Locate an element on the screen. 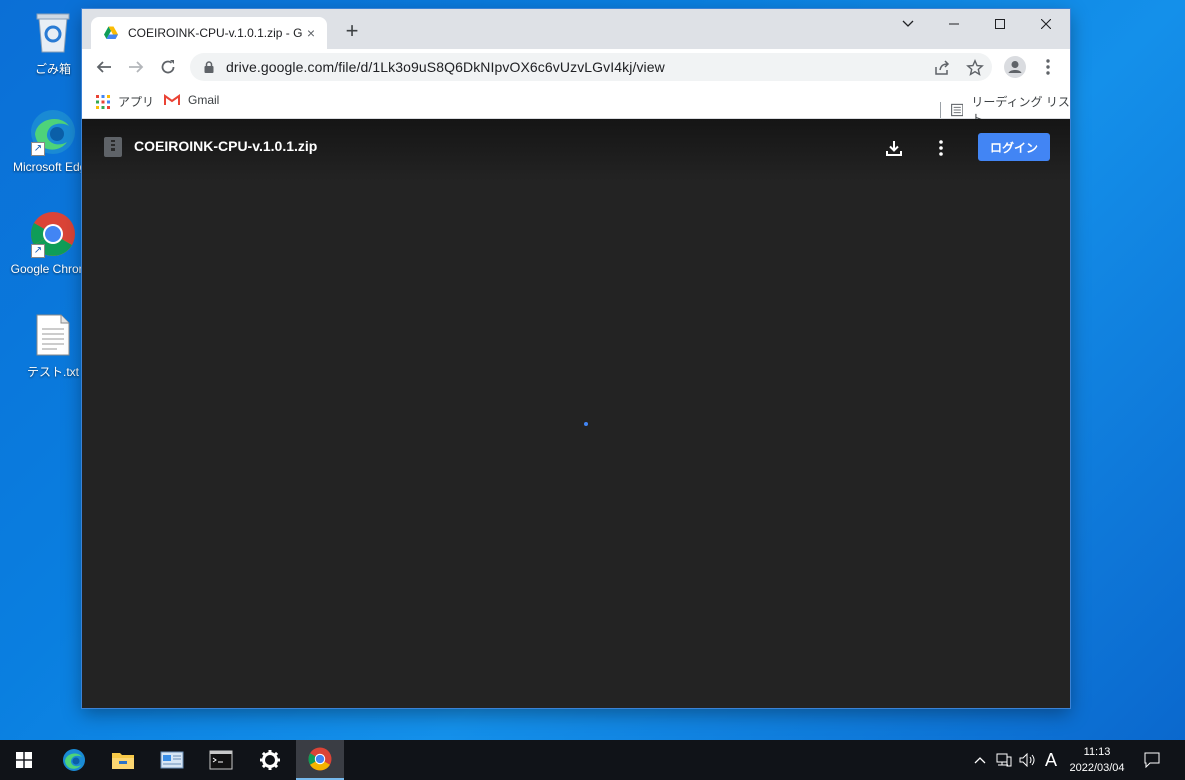  terminal-icon is located at coordinates (221, 760).